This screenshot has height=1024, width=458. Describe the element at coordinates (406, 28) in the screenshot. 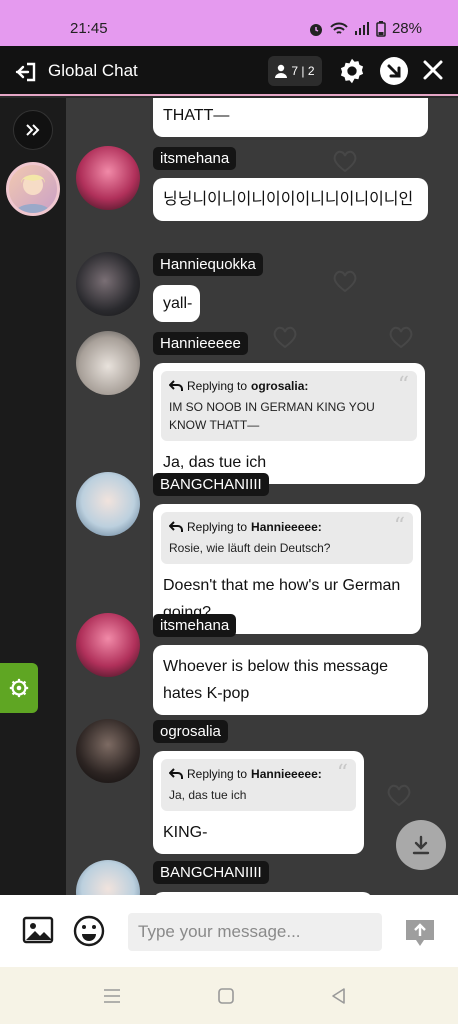

I see `battery-level: 28%` at that location.